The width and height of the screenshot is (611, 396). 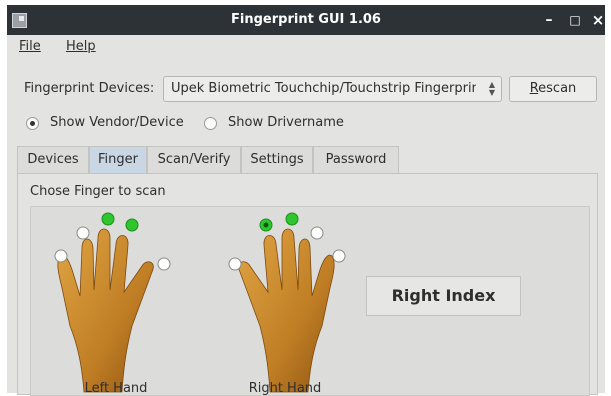 What do you see at coordinates (132, 225) in the screenshot?
I see `left-index-indicator` at bounding box center [132, 225].